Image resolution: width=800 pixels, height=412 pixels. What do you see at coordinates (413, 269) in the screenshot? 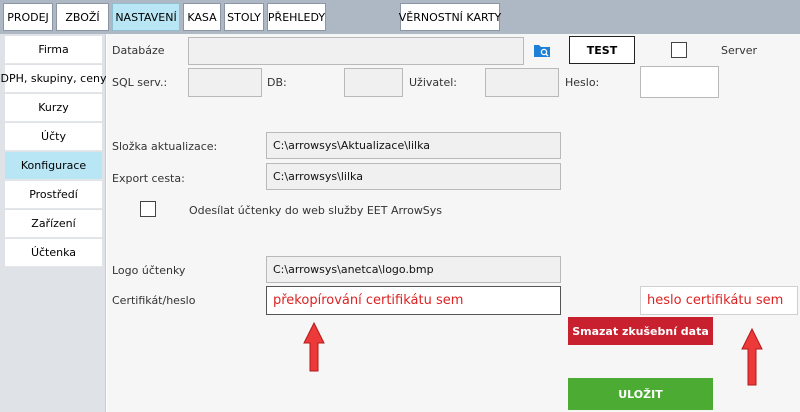
I see `receipt-logo-input: C:\arrowsys\anetca\logo.bmp` at bounding box center [413, 269].